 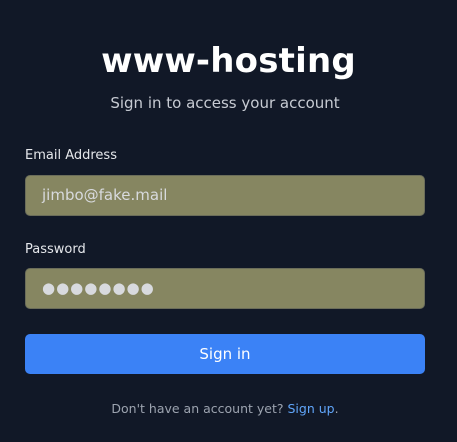 I want to click on page-subtitle: Sign in to access your account, so click(x=225, y=103).